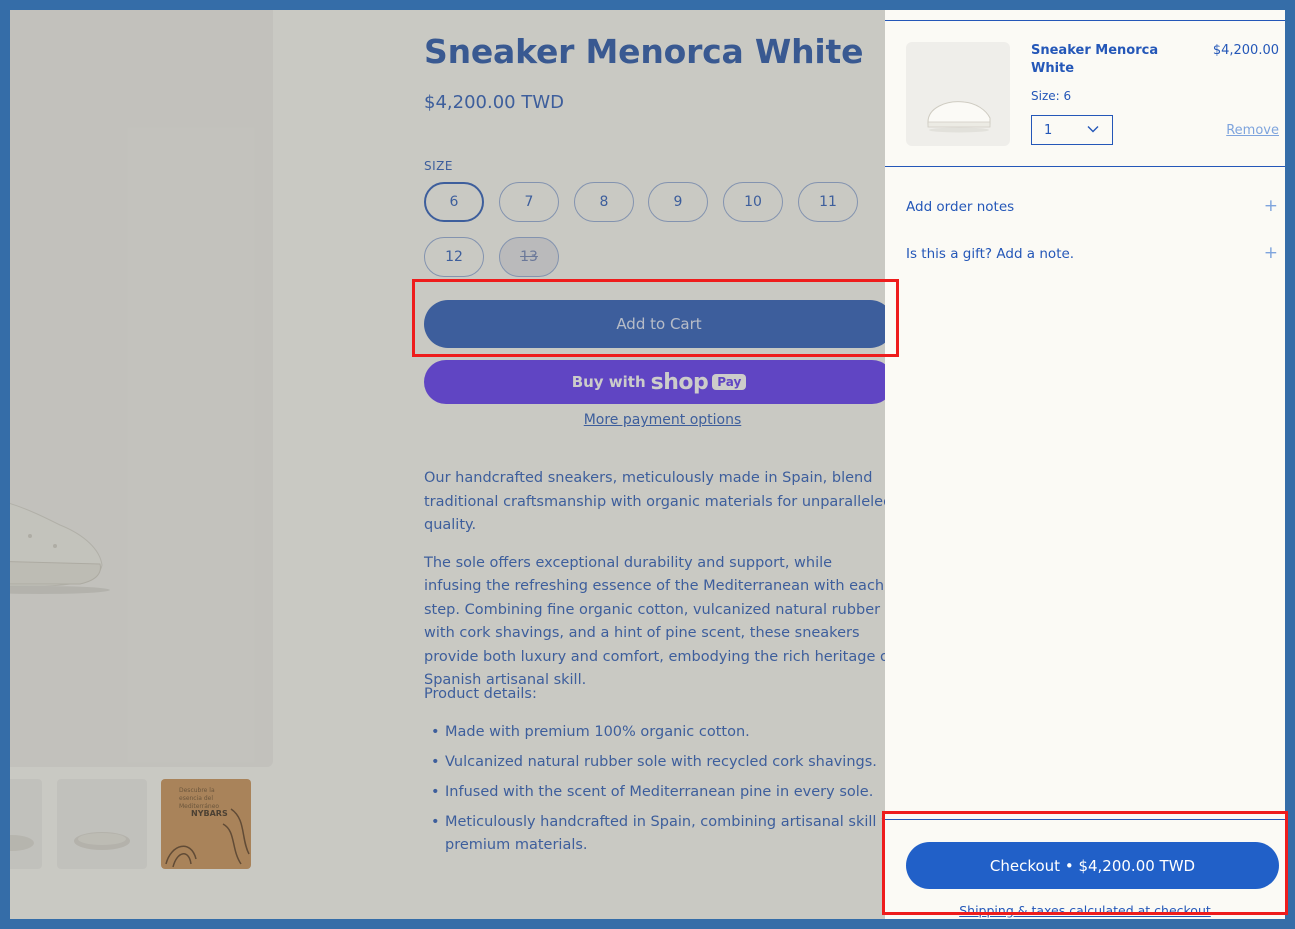 The width and height of the screenshot is (1295, 929). What do you see at coordinates (990, 254) in the screenshot?
I see `gift-note-label: Is this a gift? Add a note.` at bounding box center [990, 254].